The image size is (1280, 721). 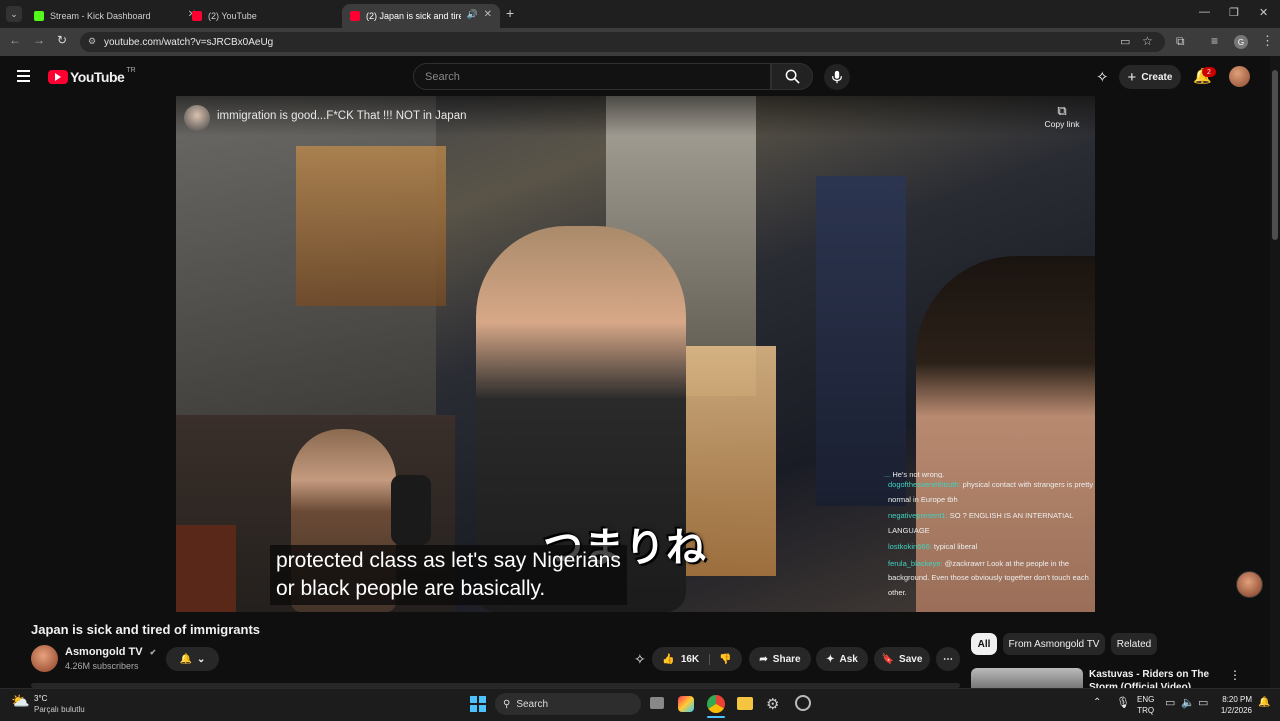 I want to click on speaker-icon: 🔊, so click(x=472, y=14).